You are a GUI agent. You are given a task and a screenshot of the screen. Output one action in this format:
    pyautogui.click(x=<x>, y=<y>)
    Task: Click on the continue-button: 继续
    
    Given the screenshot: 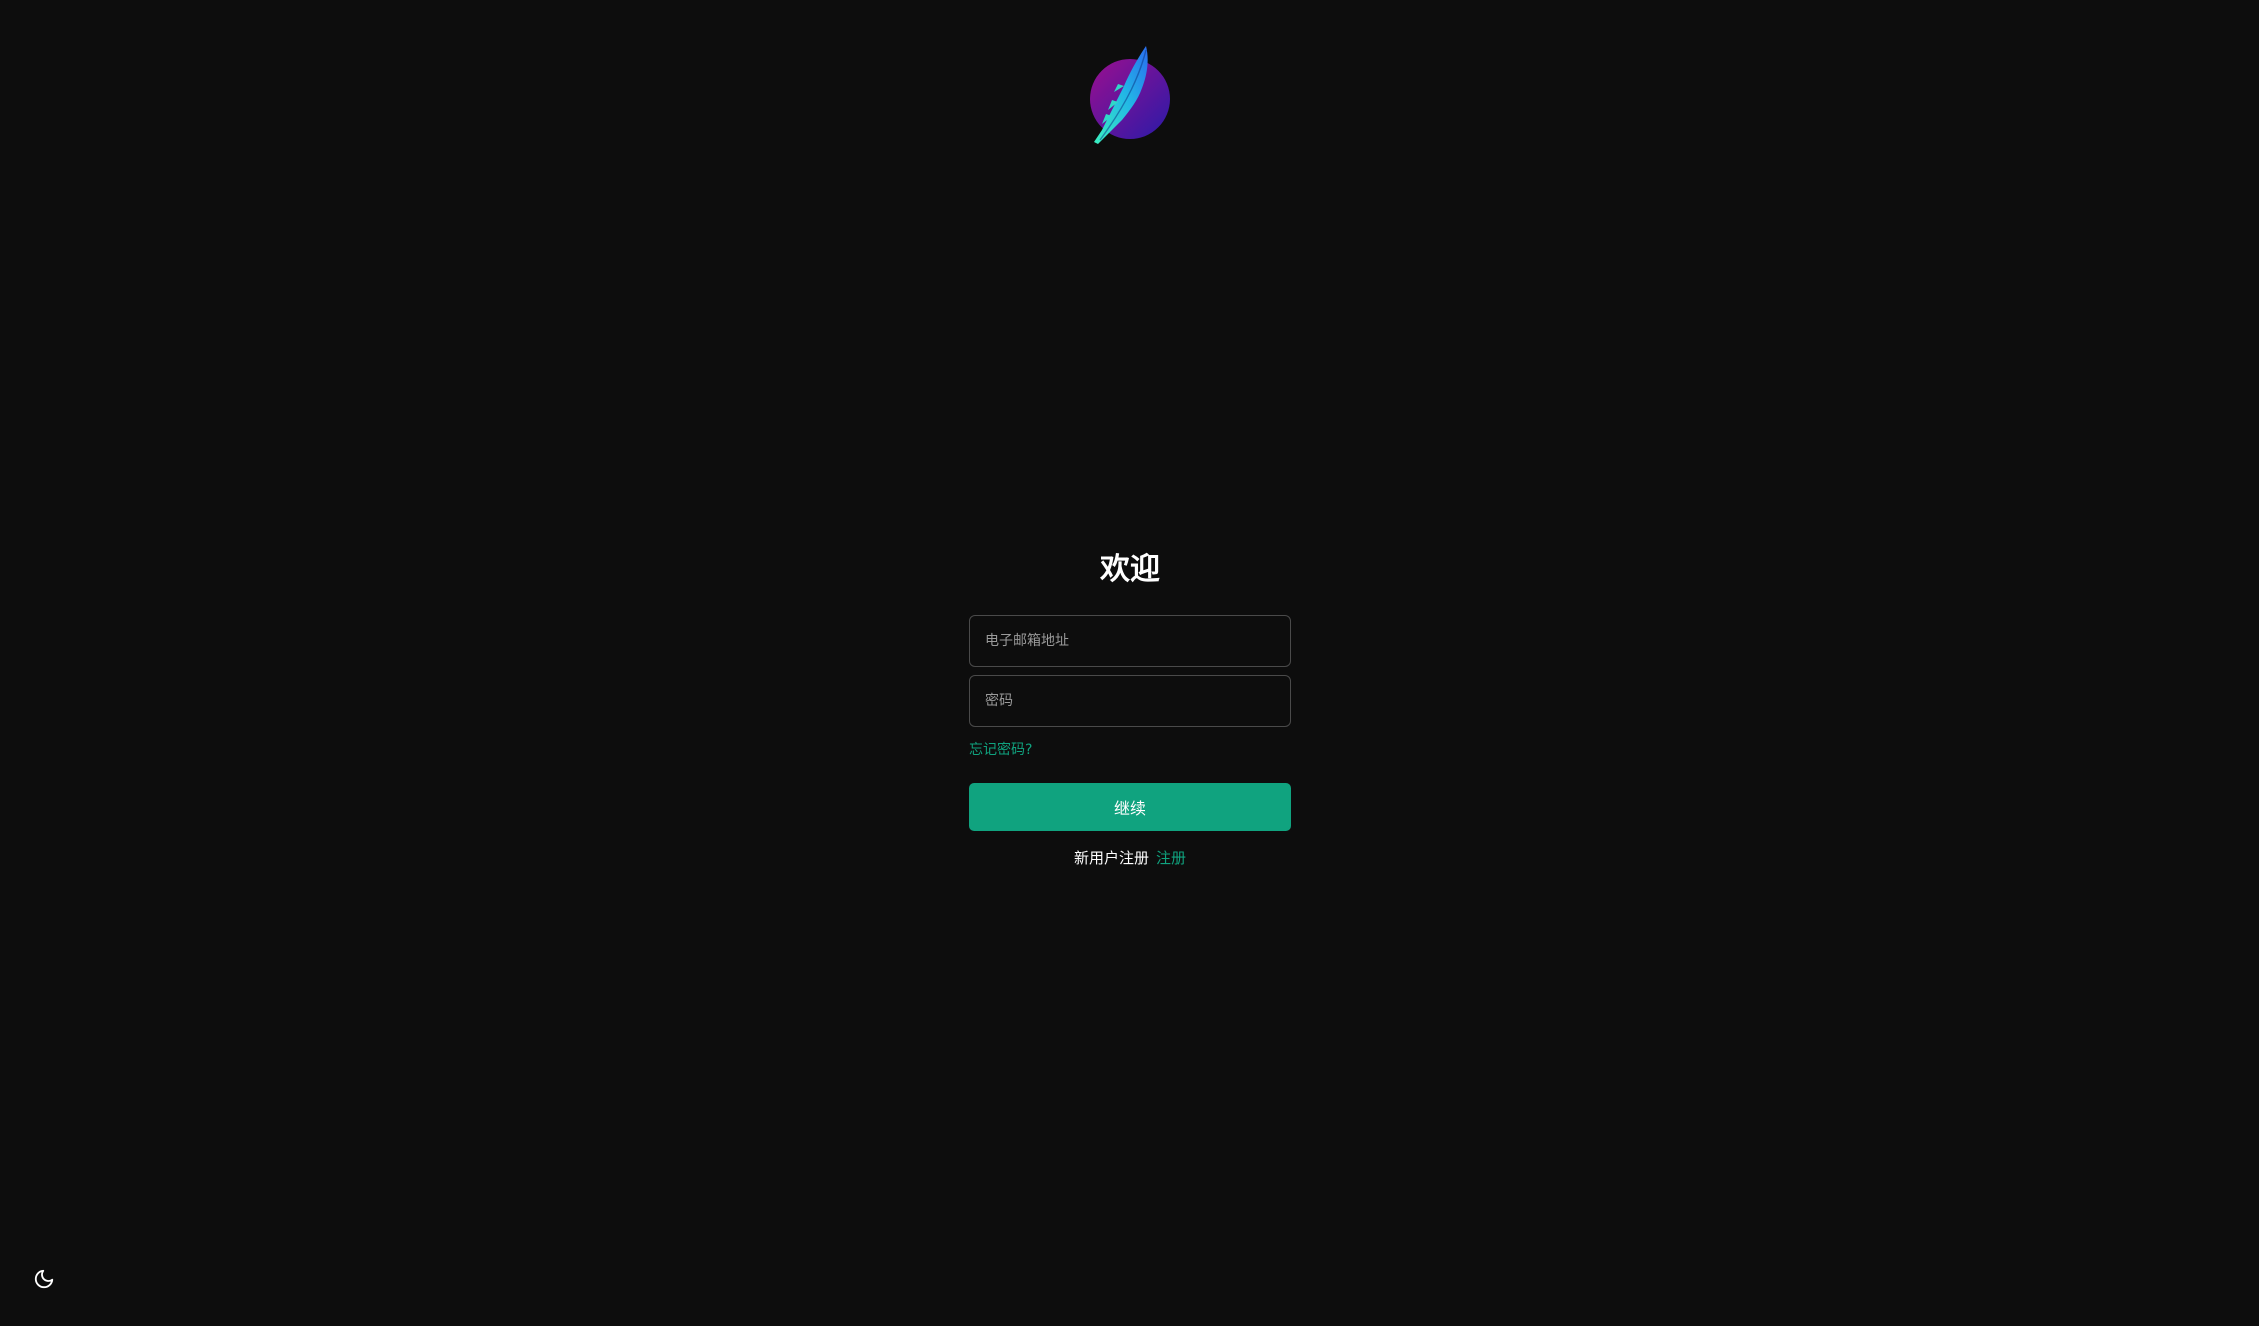 What is the action you would take?
    pyautogui.click(x=1130, y=807)
    